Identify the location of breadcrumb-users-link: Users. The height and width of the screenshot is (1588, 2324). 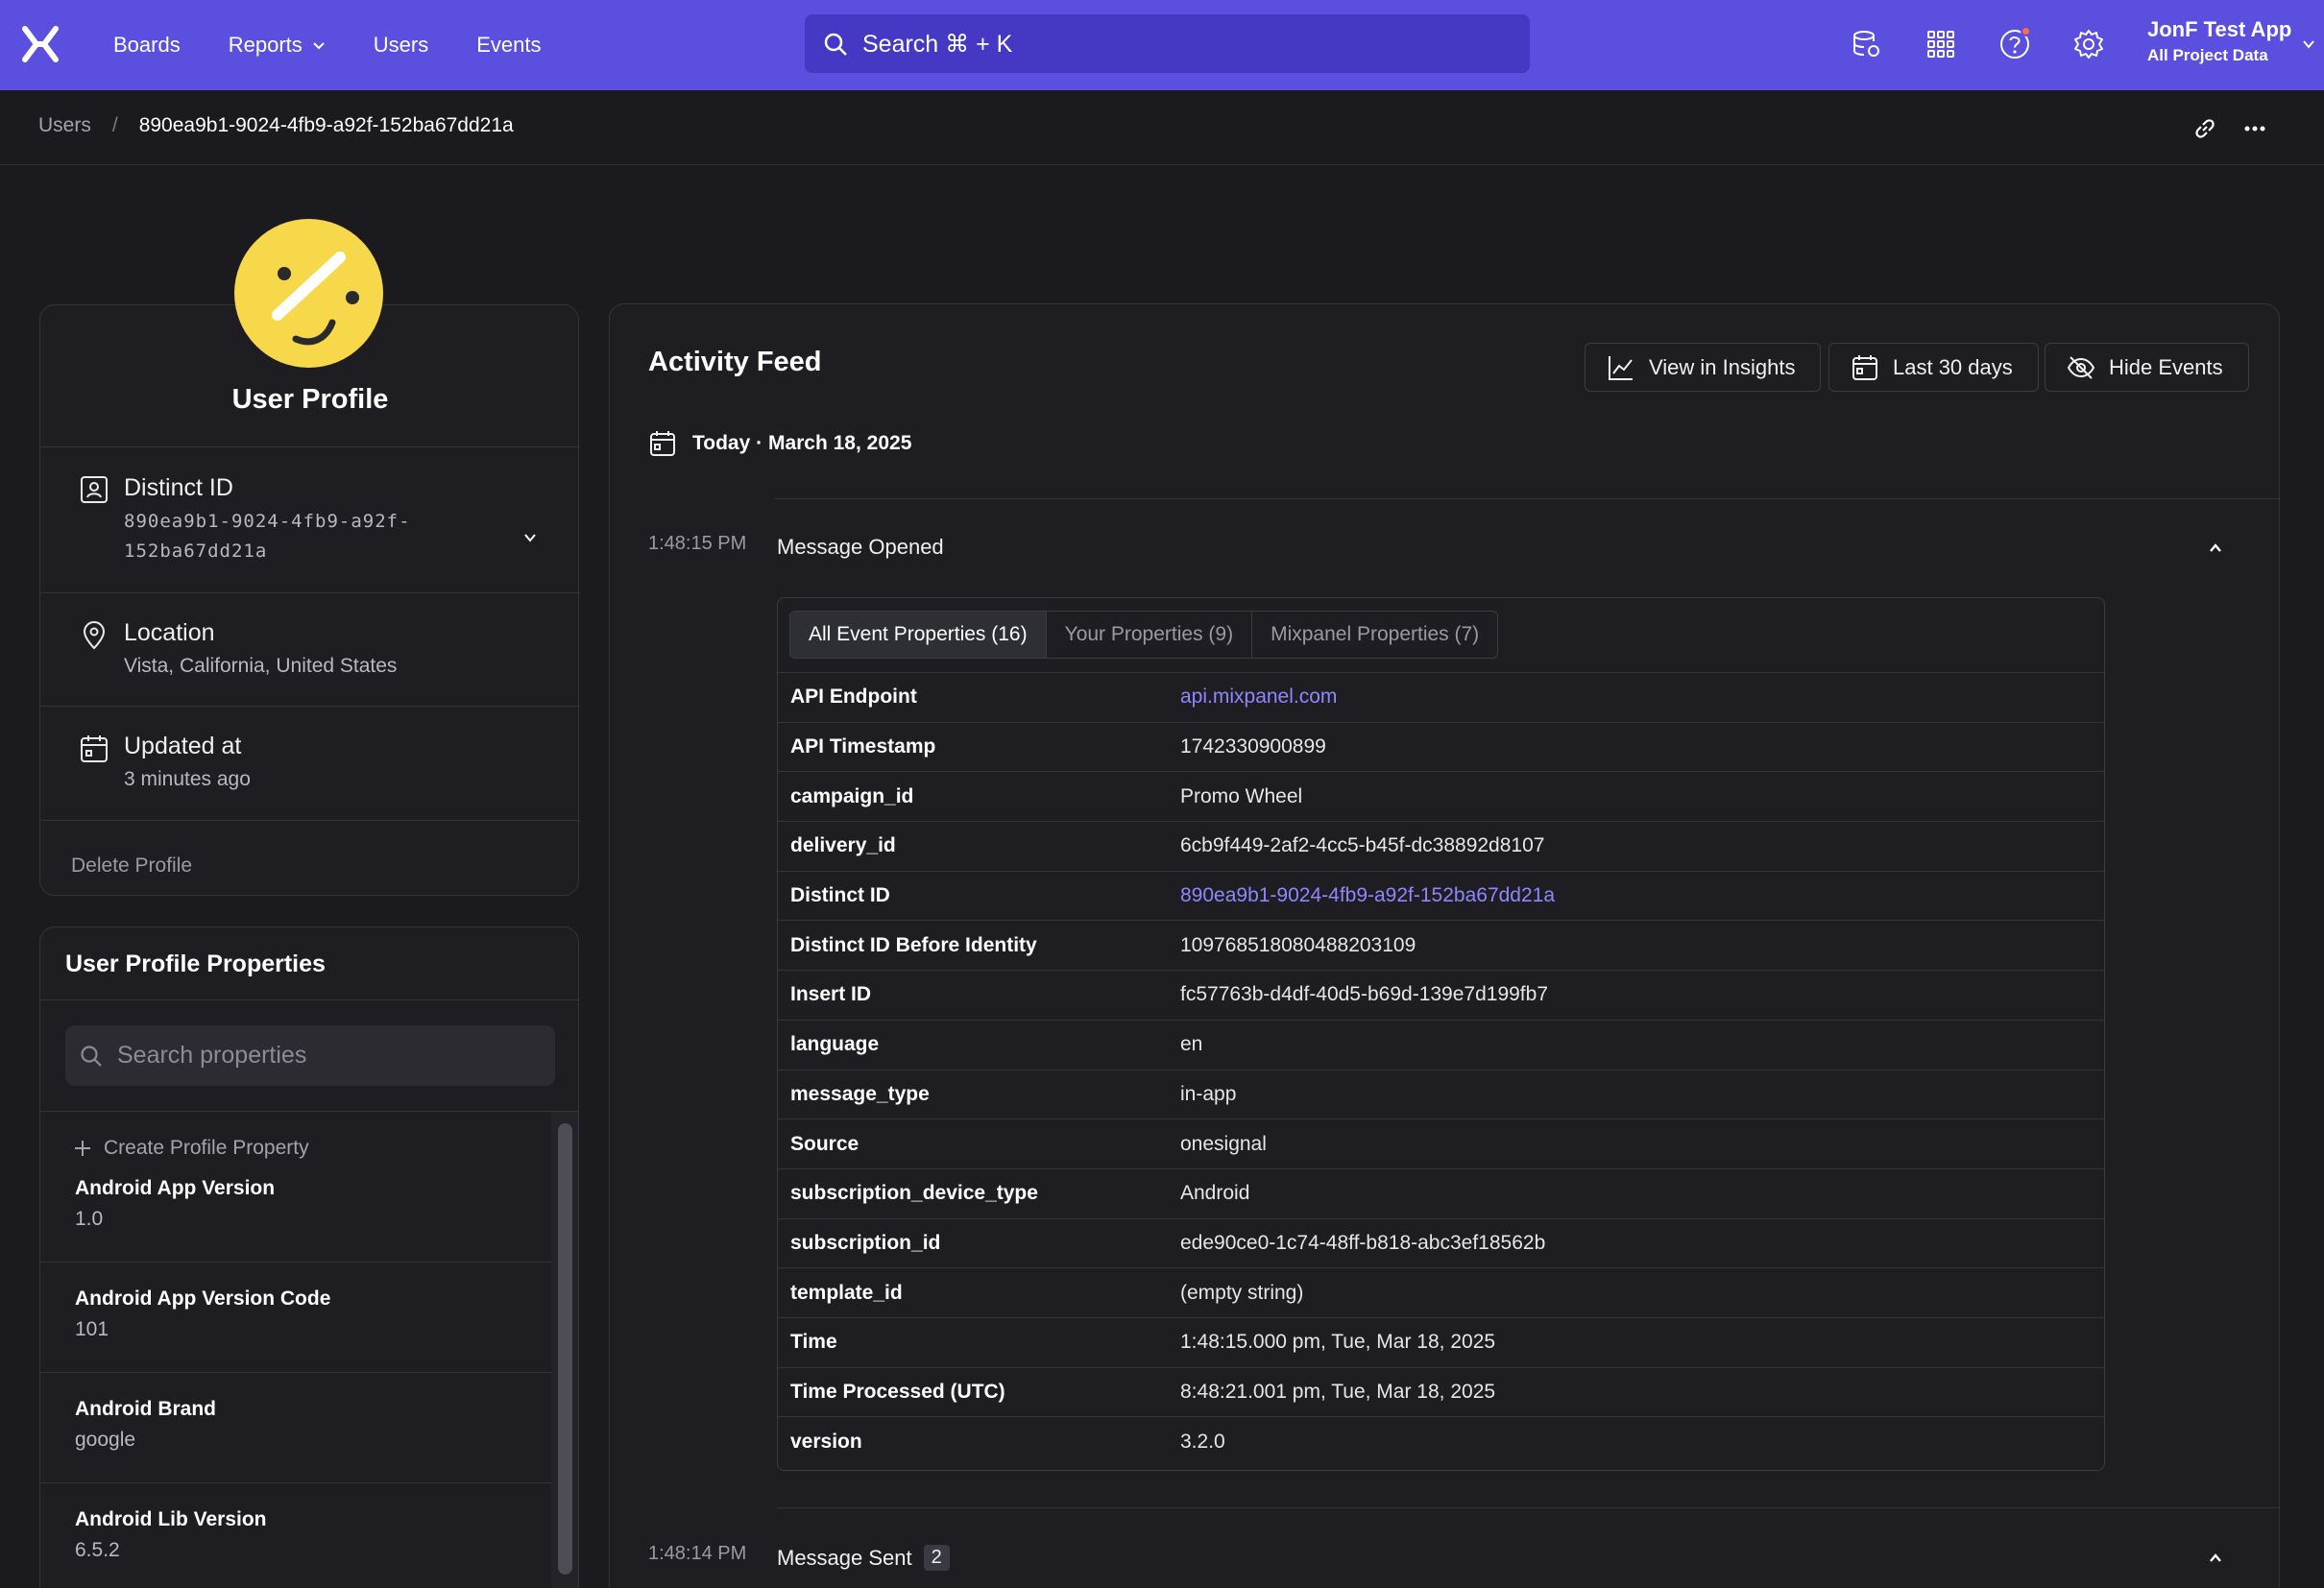
(64, 125).